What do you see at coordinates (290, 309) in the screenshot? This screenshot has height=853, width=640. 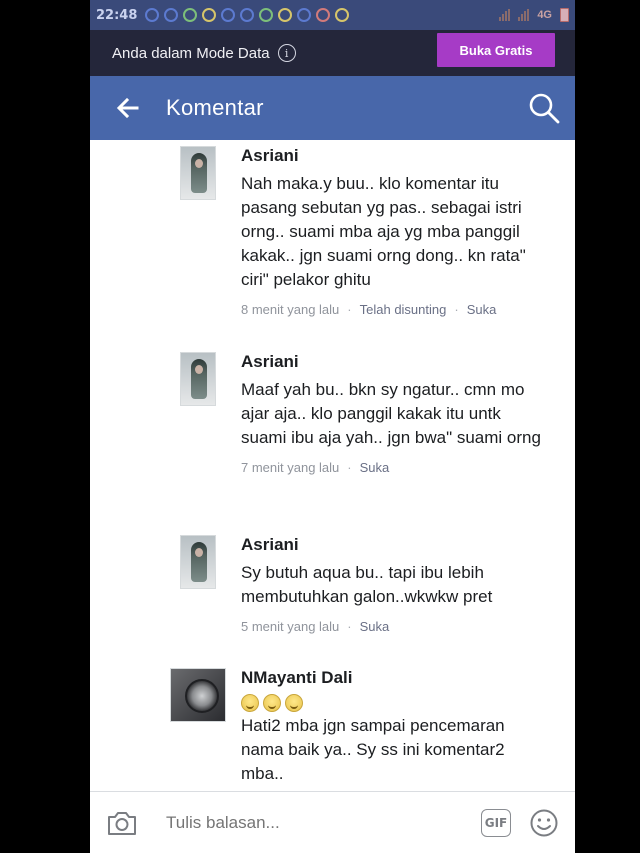 I see `comment-time: 8 menit yang lalu` at bounding box center [290, 309].